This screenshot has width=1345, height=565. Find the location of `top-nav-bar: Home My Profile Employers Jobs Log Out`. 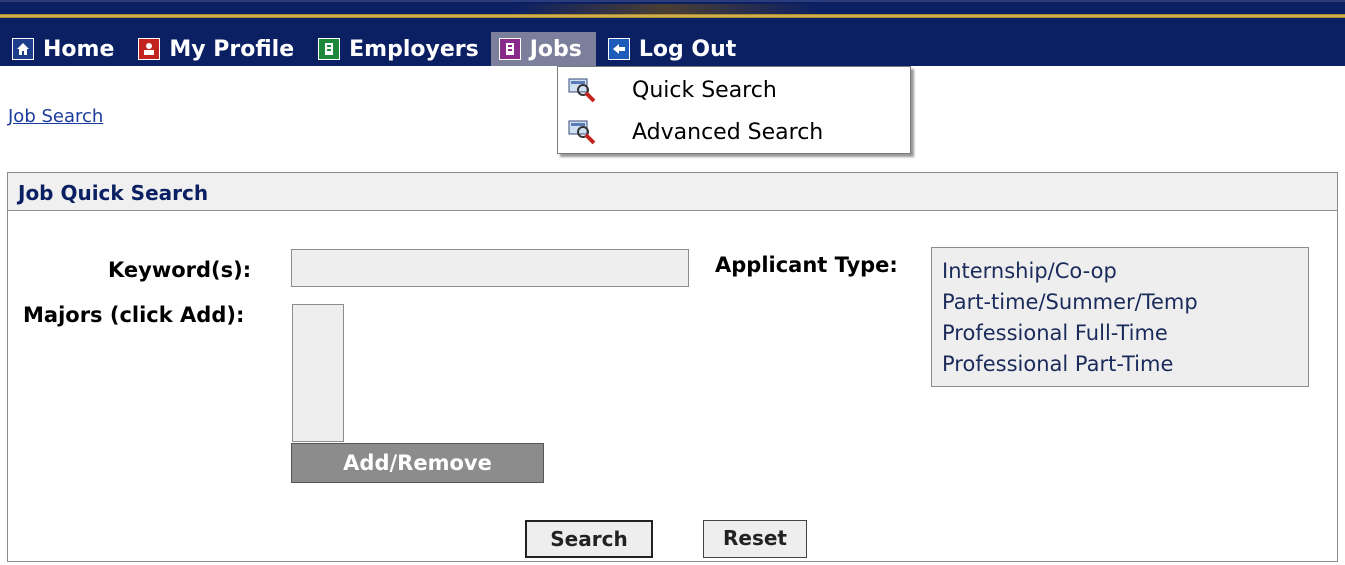

top-nav-bar: Home My Profile Employers Jobs Log Out is located at coordinates (672, 33).